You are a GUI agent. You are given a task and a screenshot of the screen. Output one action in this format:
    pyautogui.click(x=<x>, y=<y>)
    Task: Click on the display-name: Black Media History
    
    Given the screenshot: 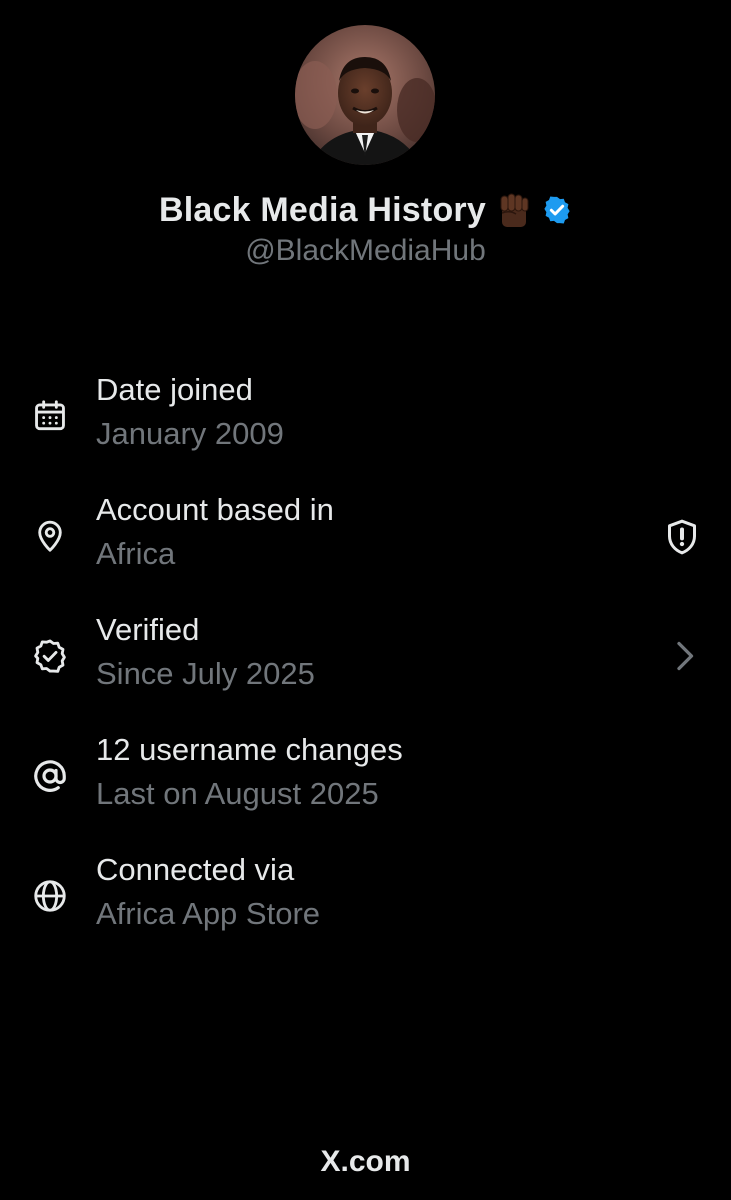 What is the action you would take?
    pyautogui.click(x=322, y=209)
    